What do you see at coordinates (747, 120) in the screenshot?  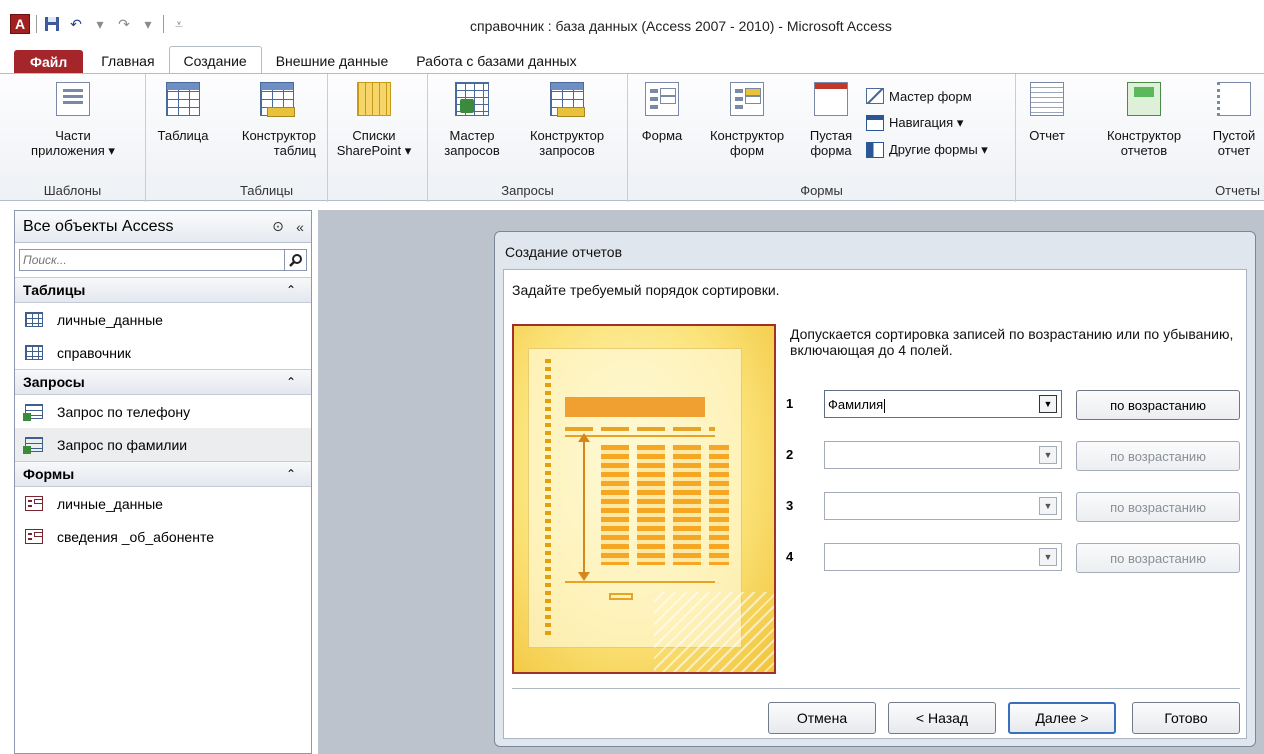 I see `form-design-button: Конструктор форм` at bounding box center [747, 120].